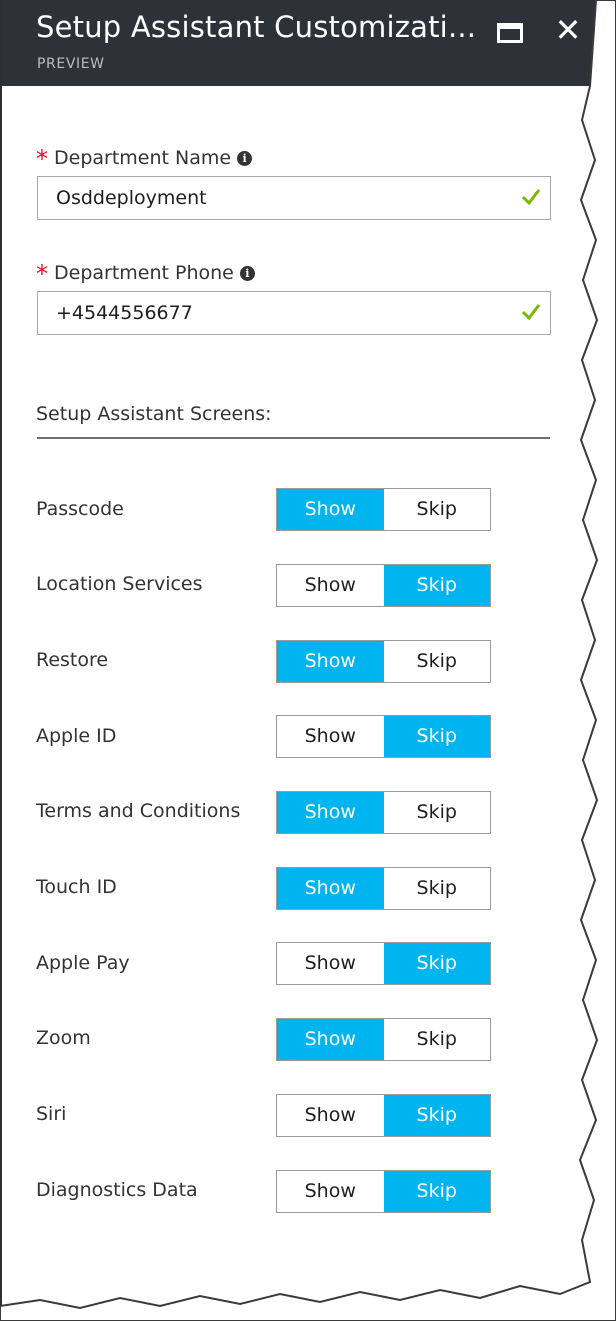 This screenshot has height=1321, width=616. I want to click on screen-label-zoom: Zoom, so click(63, 1038).